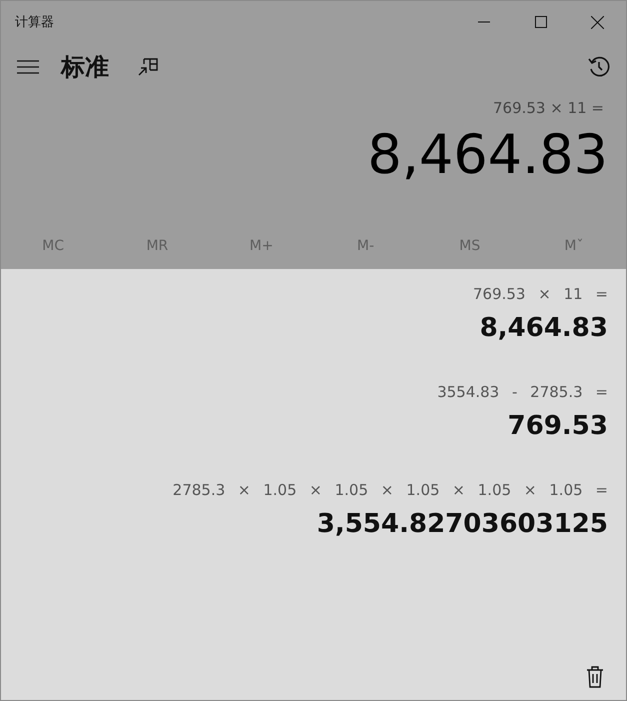 The image size is (627, 701). What do you see at coordinates (544, 328) in the screenshot?
I see `history-result: 8,464.83` at bounding box center [544, 328].